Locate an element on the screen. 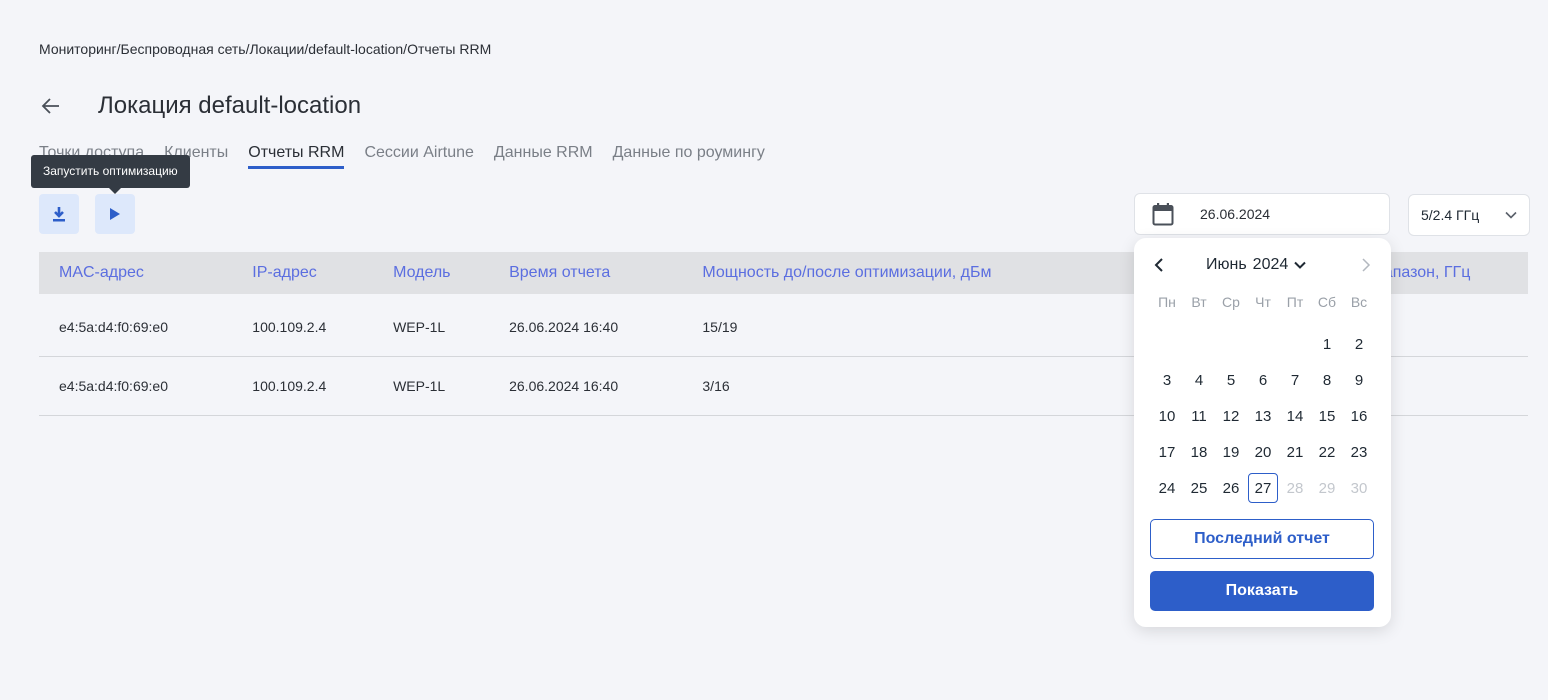  calendar-day: 25 is located at coordinates (1199, 488).